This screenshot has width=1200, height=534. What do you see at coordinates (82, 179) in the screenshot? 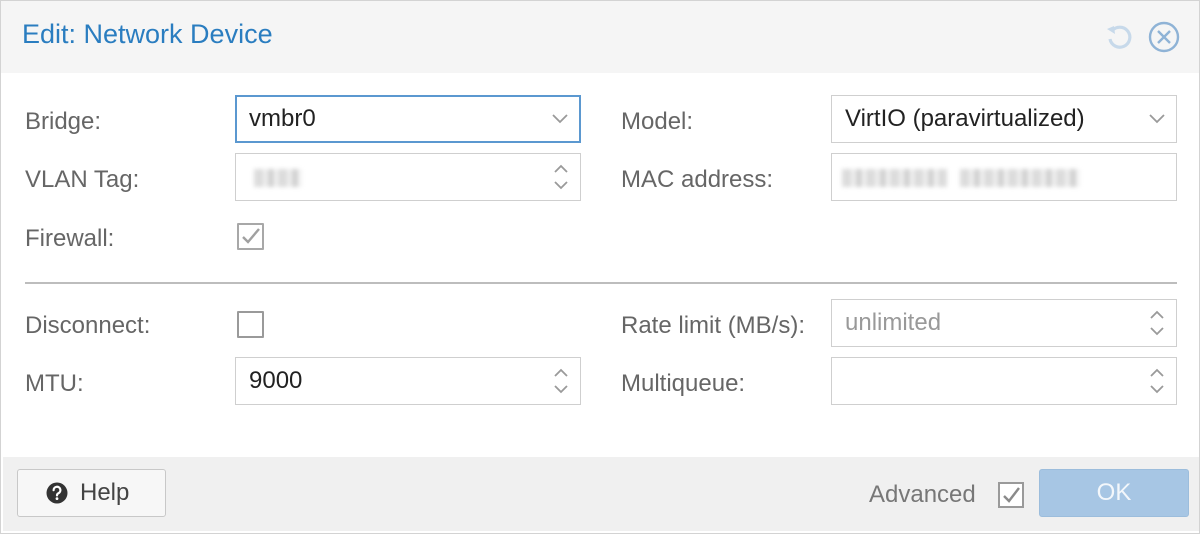
I see `vlan-tag-label: VLAN Tag:` at bounding box center [82, 179].